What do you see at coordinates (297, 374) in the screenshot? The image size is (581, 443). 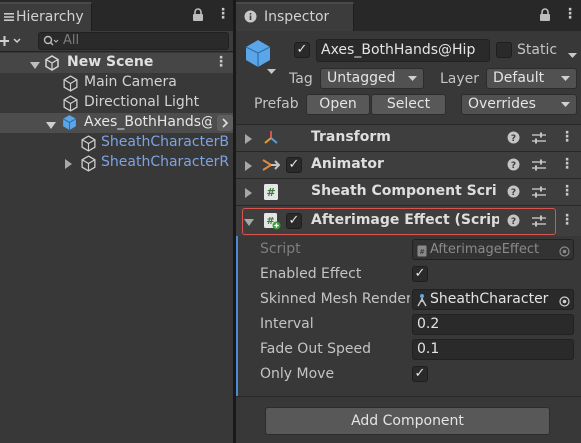 I see `only-move-label: Only Move` at bounding box center [297, 374].